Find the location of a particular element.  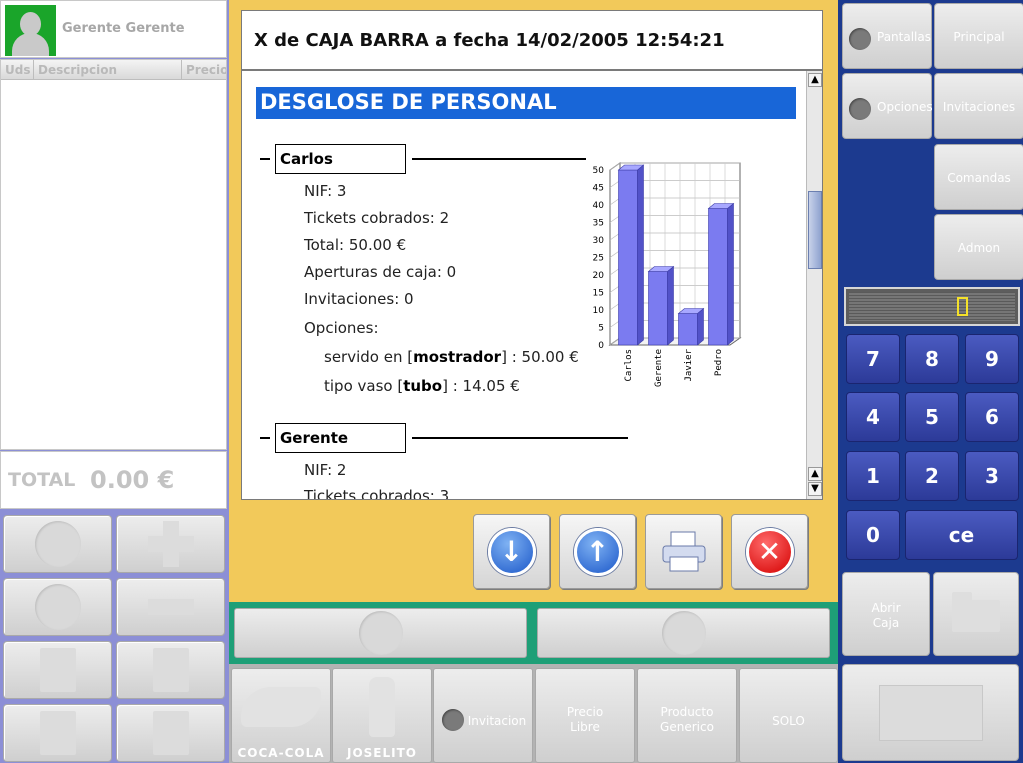

scroll-down-page-button: ↓ is located at coordinates (511, 551).